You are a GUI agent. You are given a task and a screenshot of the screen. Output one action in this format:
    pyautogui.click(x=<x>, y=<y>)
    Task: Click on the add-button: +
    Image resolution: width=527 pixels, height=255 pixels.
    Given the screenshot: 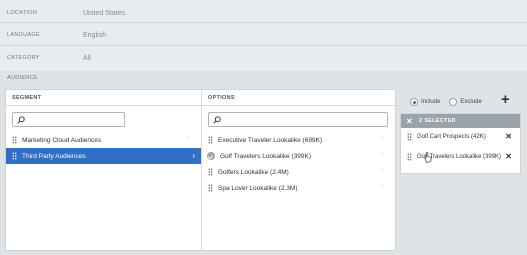 What is the action you would take?
    pyautogui.click(x=505, y=99)
    